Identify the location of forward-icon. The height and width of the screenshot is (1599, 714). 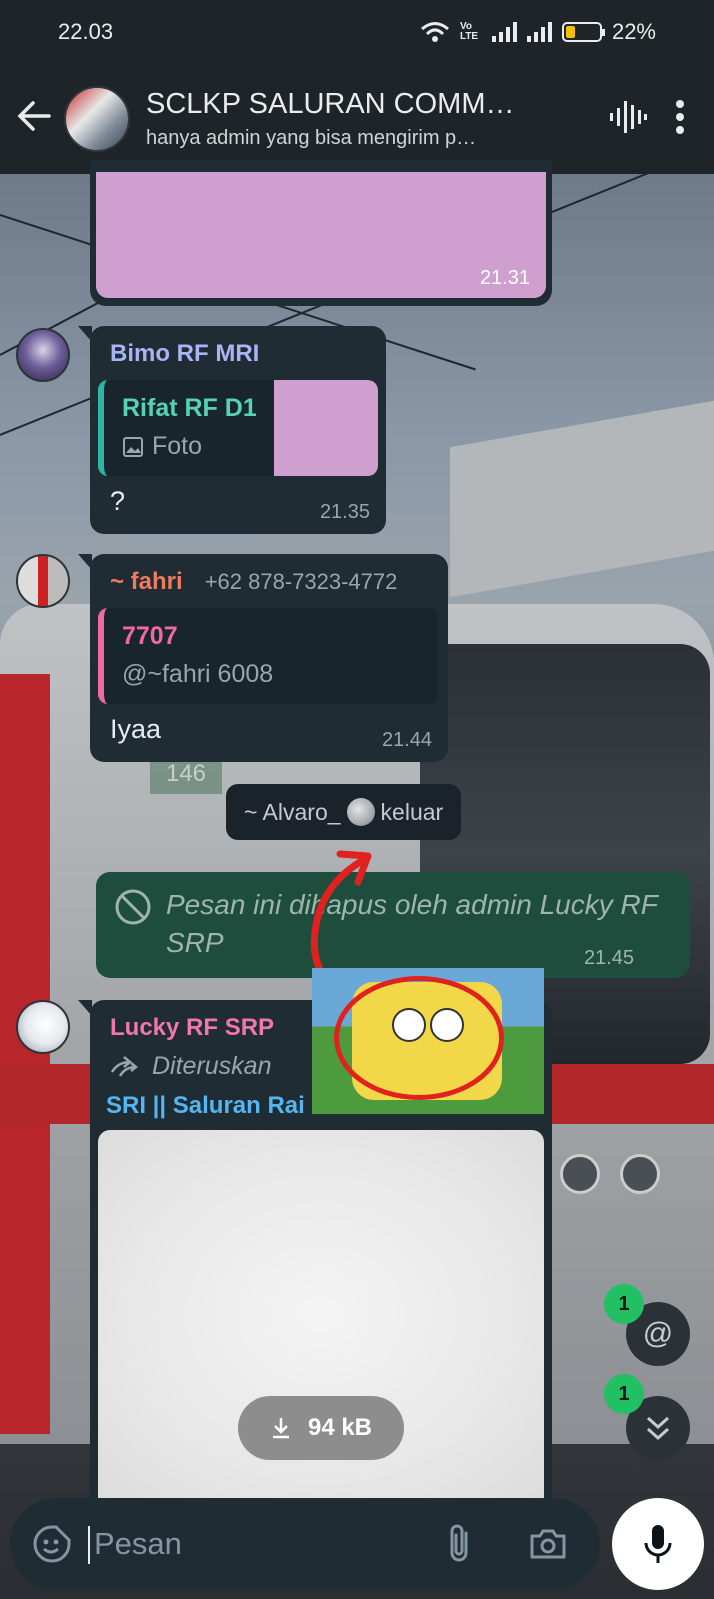
(124, 1066).